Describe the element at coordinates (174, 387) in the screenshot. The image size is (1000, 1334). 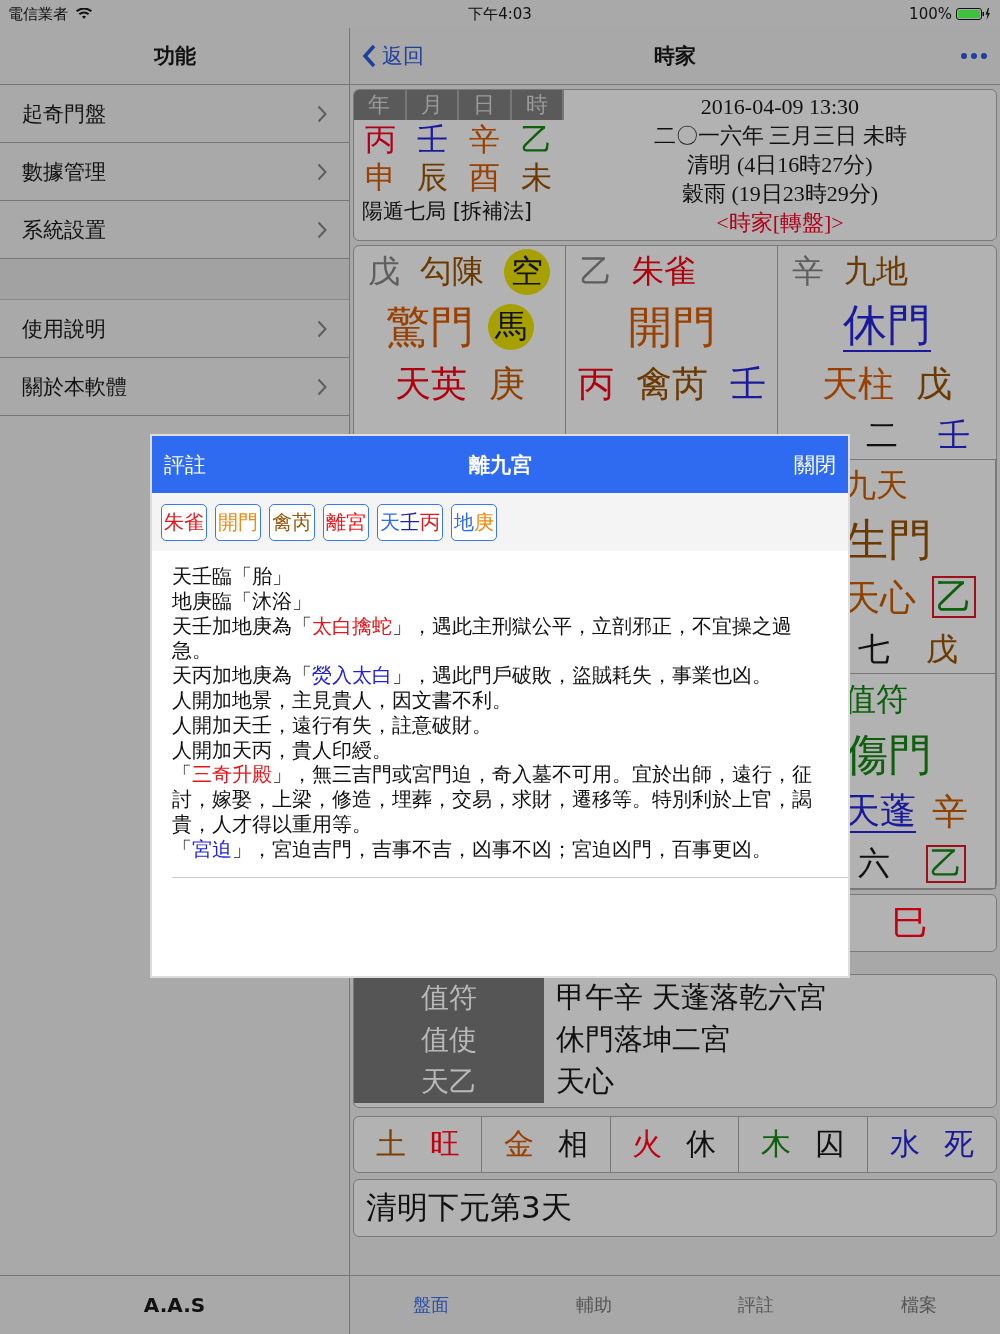
I see `menu-item: 關於本軟體` at that location.